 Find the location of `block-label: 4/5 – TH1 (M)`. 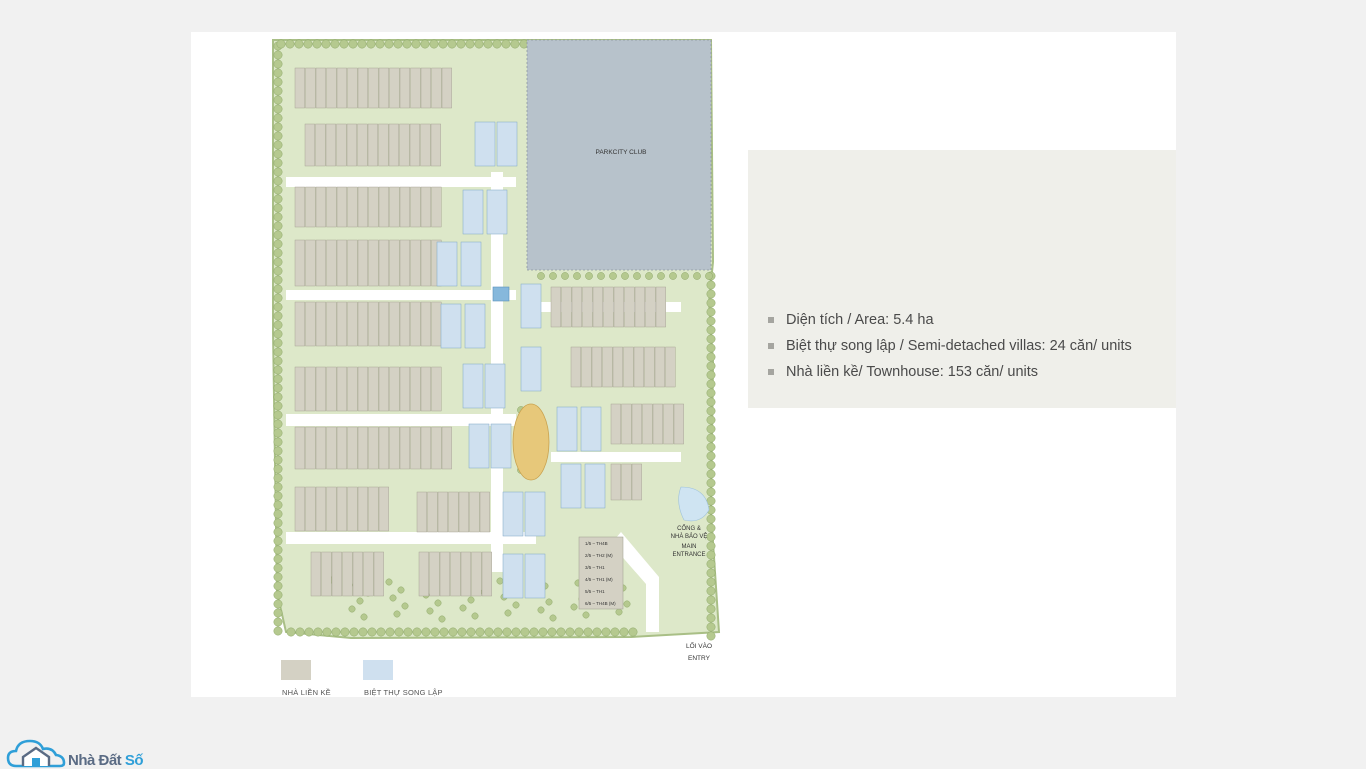

block-label: 4/5 – TH1 (M) is located at coordinates (599, 579).